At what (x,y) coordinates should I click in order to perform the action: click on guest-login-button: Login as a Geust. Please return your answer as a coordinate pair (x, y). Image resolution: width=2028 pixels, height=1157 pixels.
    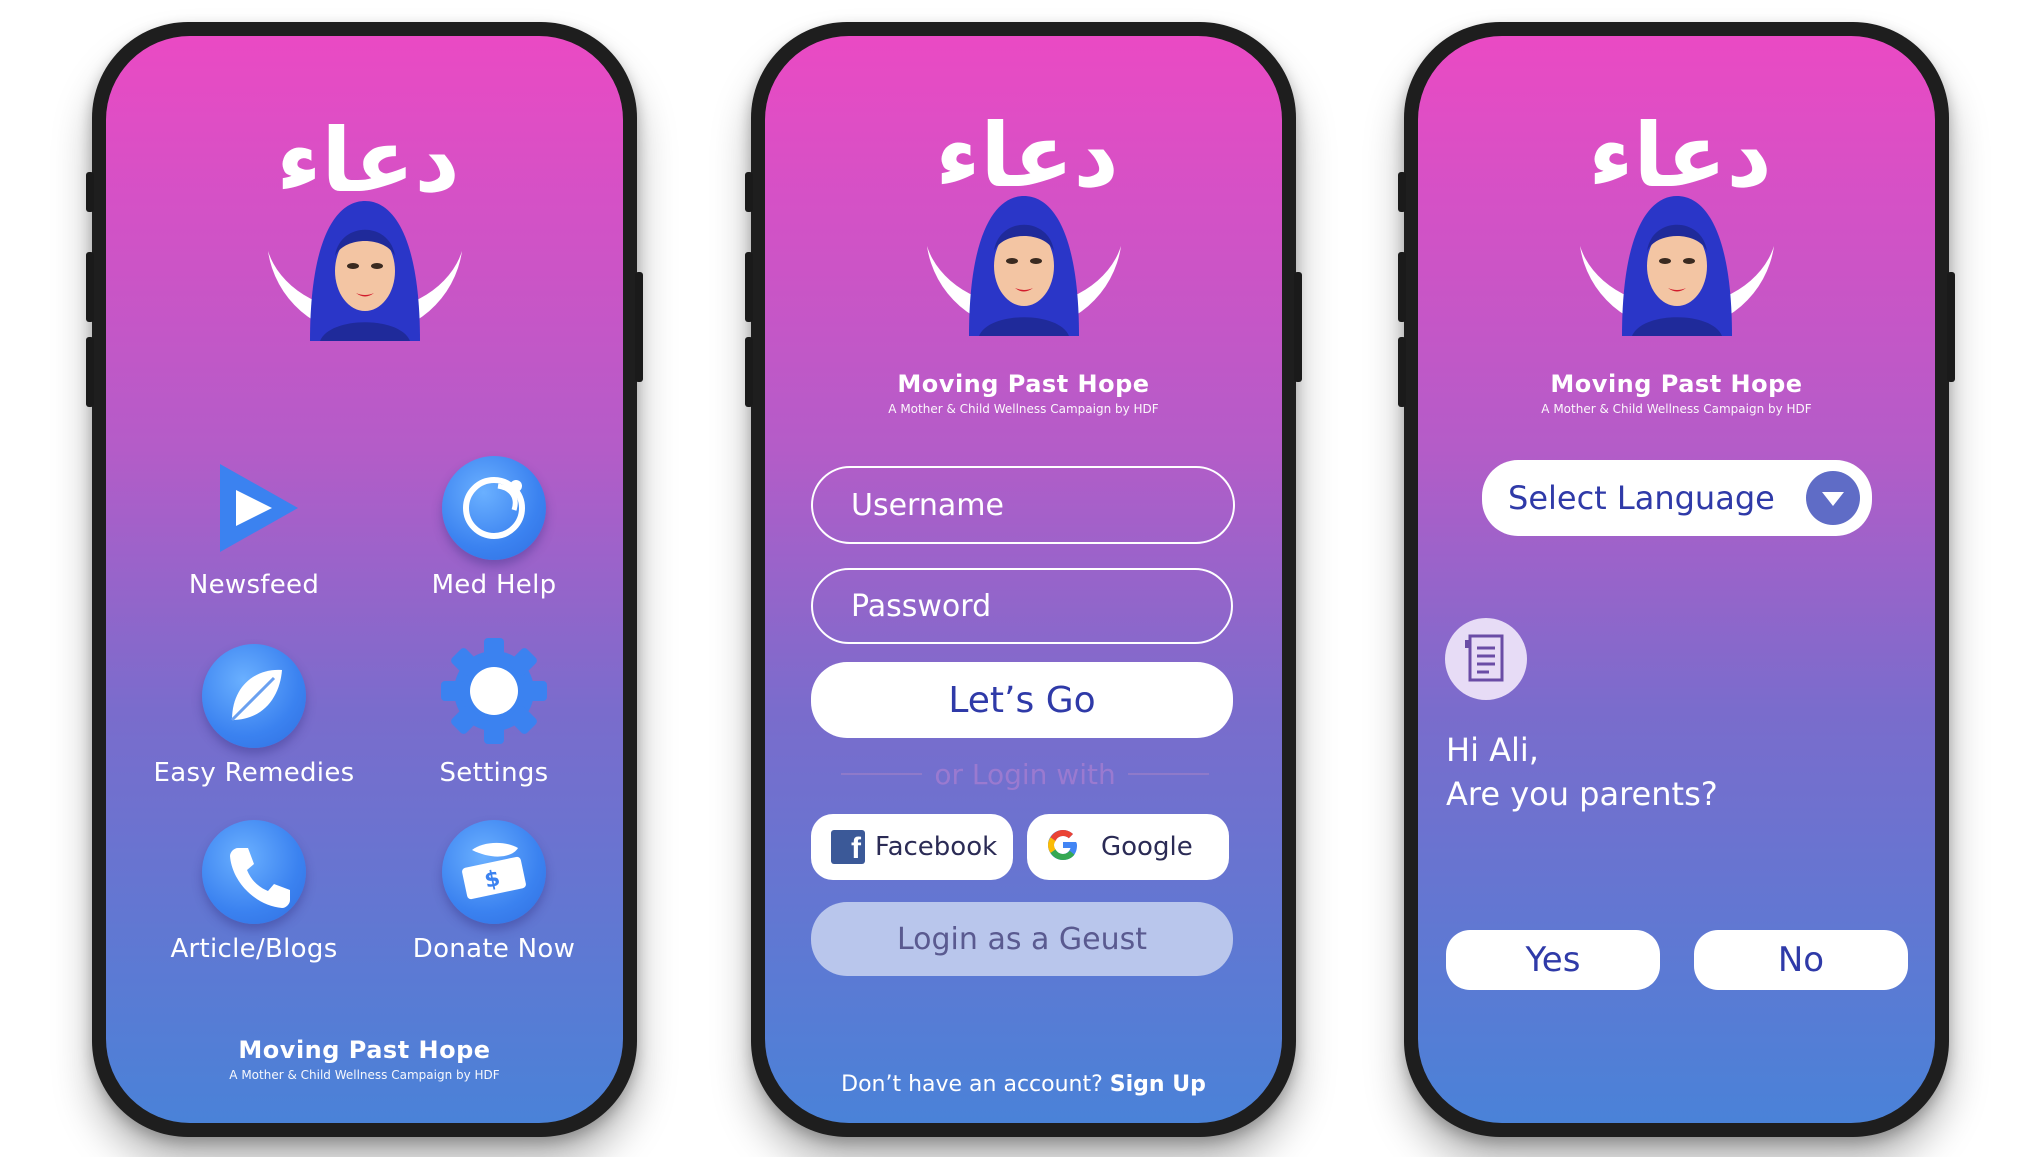
    Looking at the image, I should click on (1022, 939).